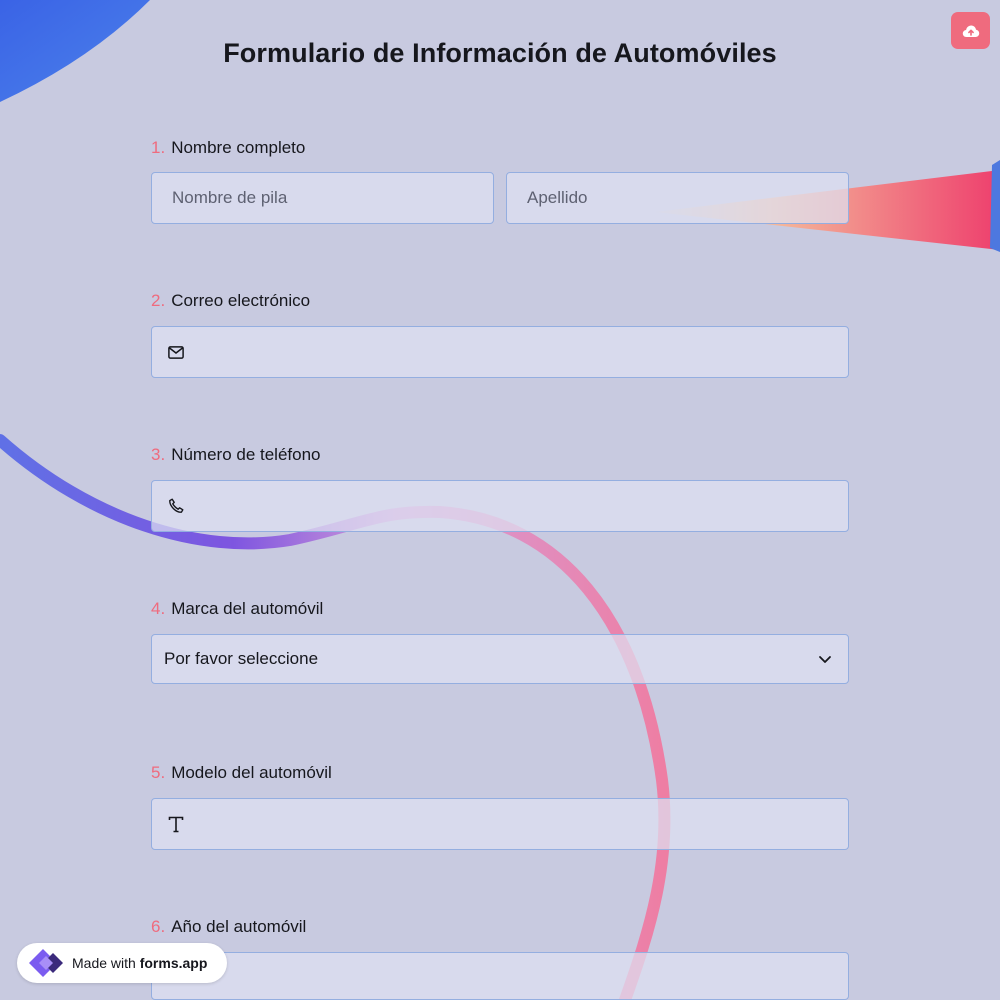 Image resolution: width=1000 pixels, height=1000 pixels. I want to click on question-phone: 3. Número de teléfono, so click(500, 487).